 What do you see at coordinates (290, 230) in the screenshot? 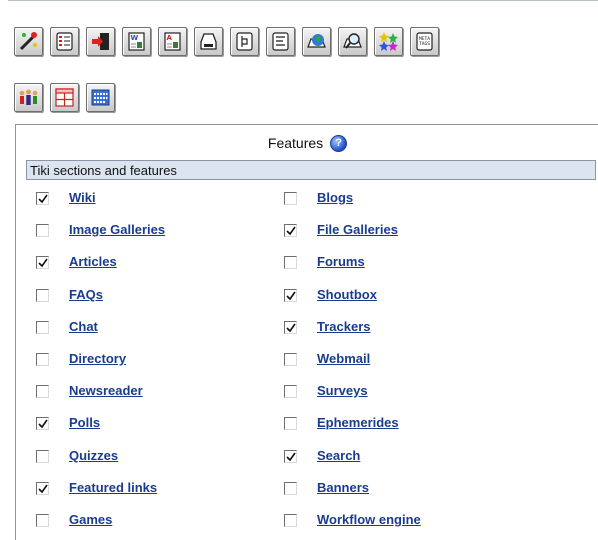
I see `checkbox-file-galleries` at bounding box center [290, 230].